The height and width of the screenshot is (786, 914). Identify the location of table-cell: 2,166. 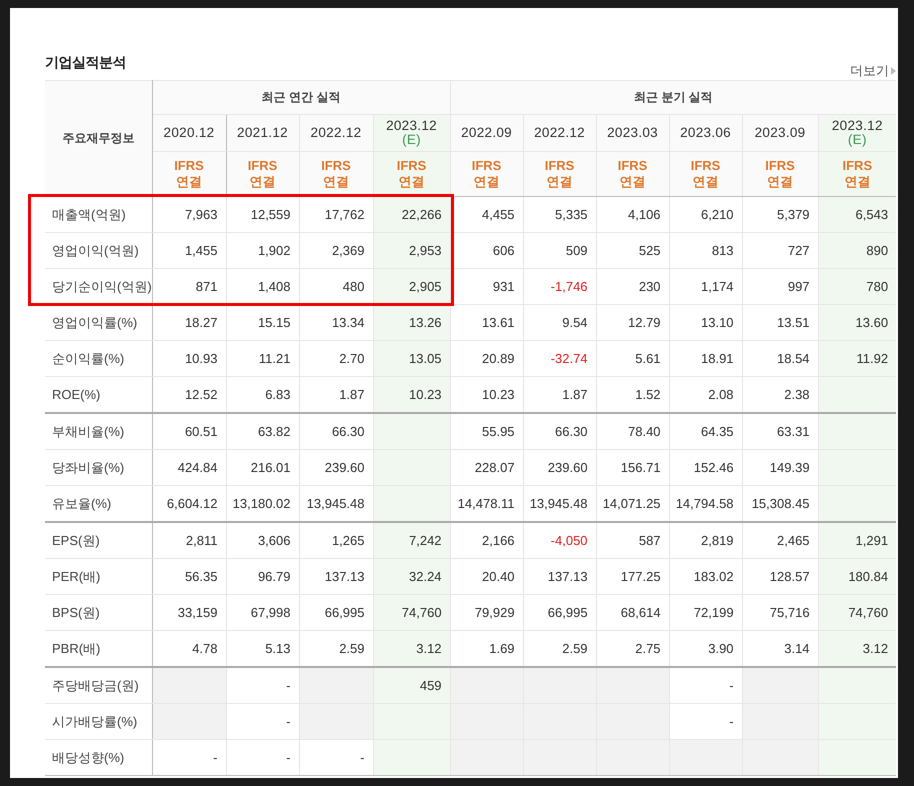
(487, 540).